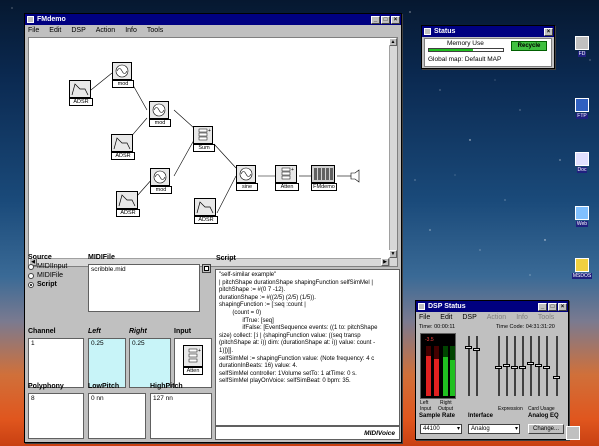 Image resolution: width=599 pixels, height=446 pixels. Describe the element at coordinates (582, 265) in the screenshot. I see `msdos-icon` at that location.